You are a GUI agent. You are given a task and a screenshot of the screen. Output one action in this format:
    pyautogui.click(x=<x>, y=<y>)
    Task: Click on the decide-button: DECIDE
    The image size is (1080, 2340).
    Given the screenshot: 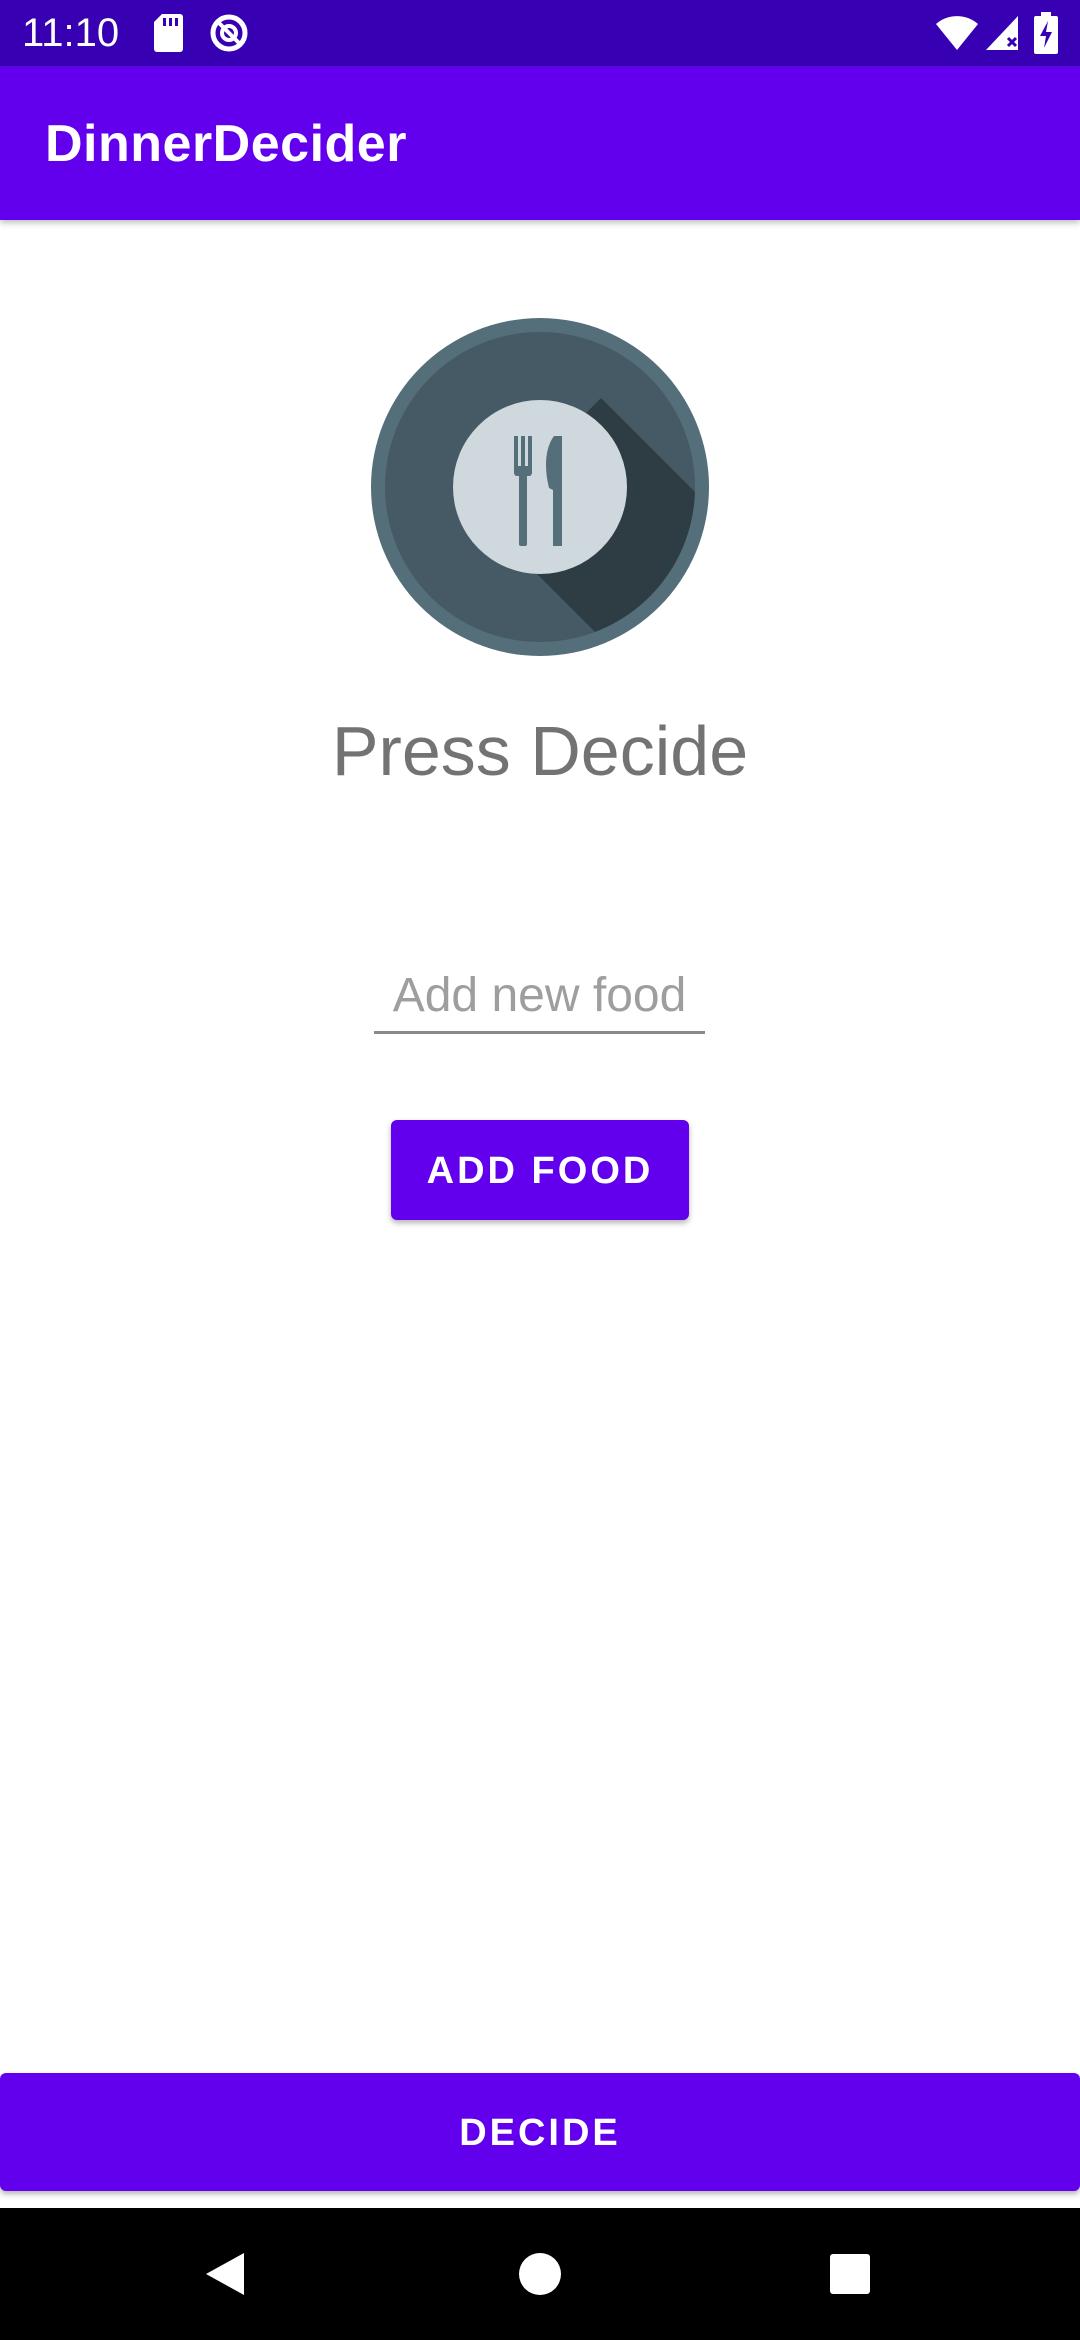 What is the action you would take?
    pyautogui.click(x=540, y=2132)
    